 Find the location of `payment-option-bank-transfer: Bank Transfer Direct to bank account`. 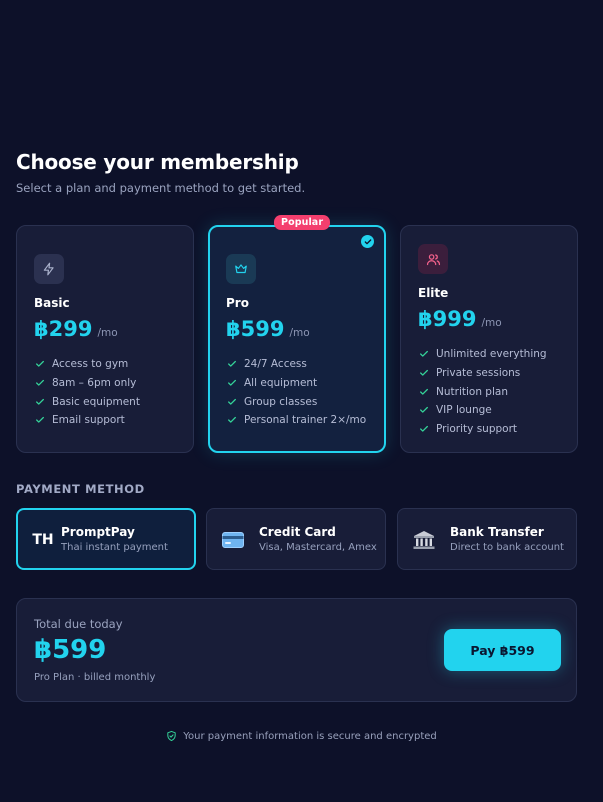

payment-option-bank-transfer: Bank Transfer Direct to bank account is located at coordinates (487, 539).